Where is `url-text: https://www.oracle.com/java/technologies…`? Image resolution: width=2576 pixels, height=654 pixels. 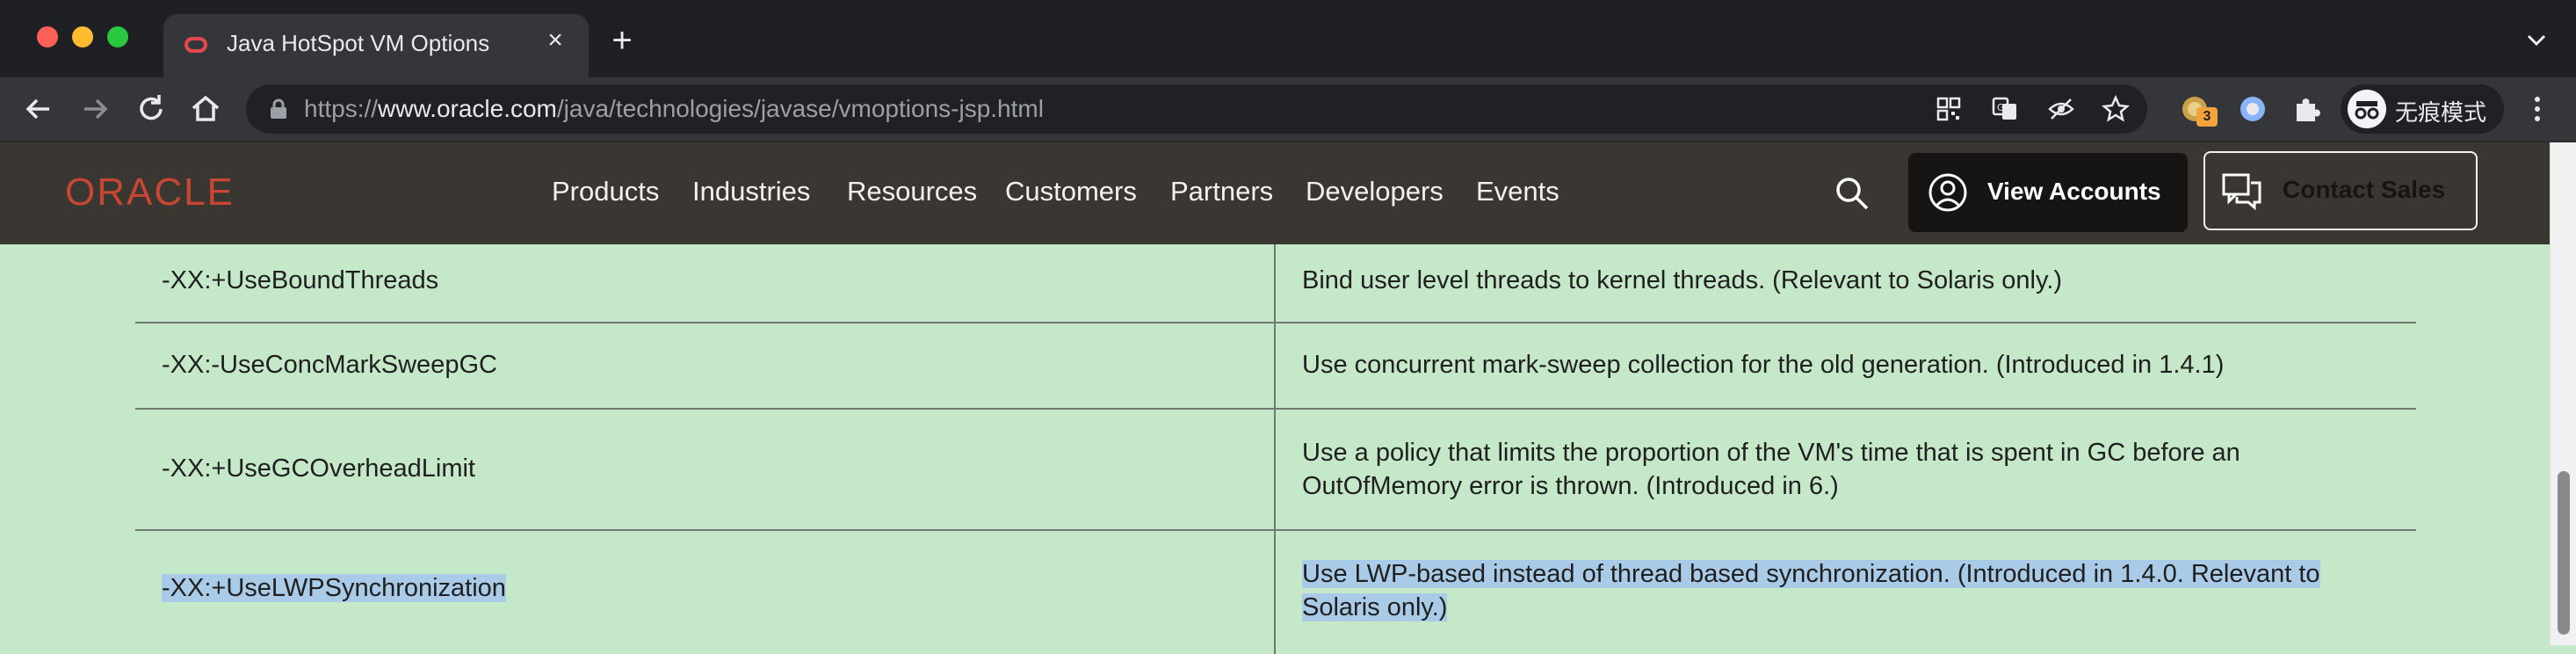
url-text: https://www.oracle.com/java/technologies… is located at coordinates (674, 109).